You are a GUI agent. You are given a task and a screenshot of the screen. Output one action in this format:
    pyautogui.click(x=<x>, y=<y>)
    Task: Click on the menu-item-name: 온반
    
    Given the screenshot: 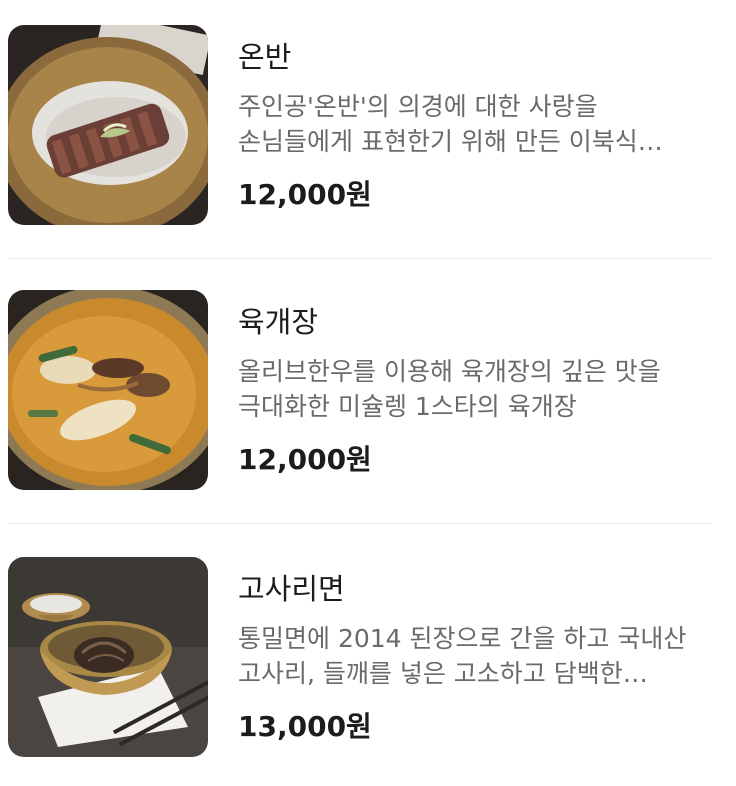 What is the action you would take?
    pyautogui.click(x=265, y=57)
    